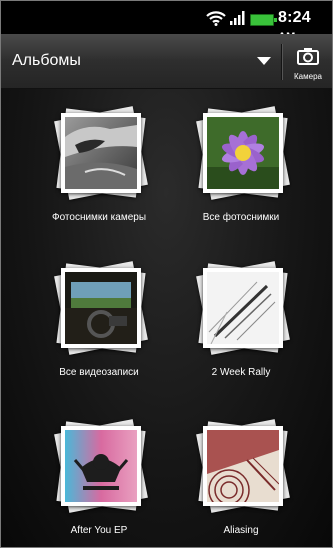  Describe the element at coordinates (99, 217) in the screenshot. I see `album-label: Фотоснимки камеры` at that location.